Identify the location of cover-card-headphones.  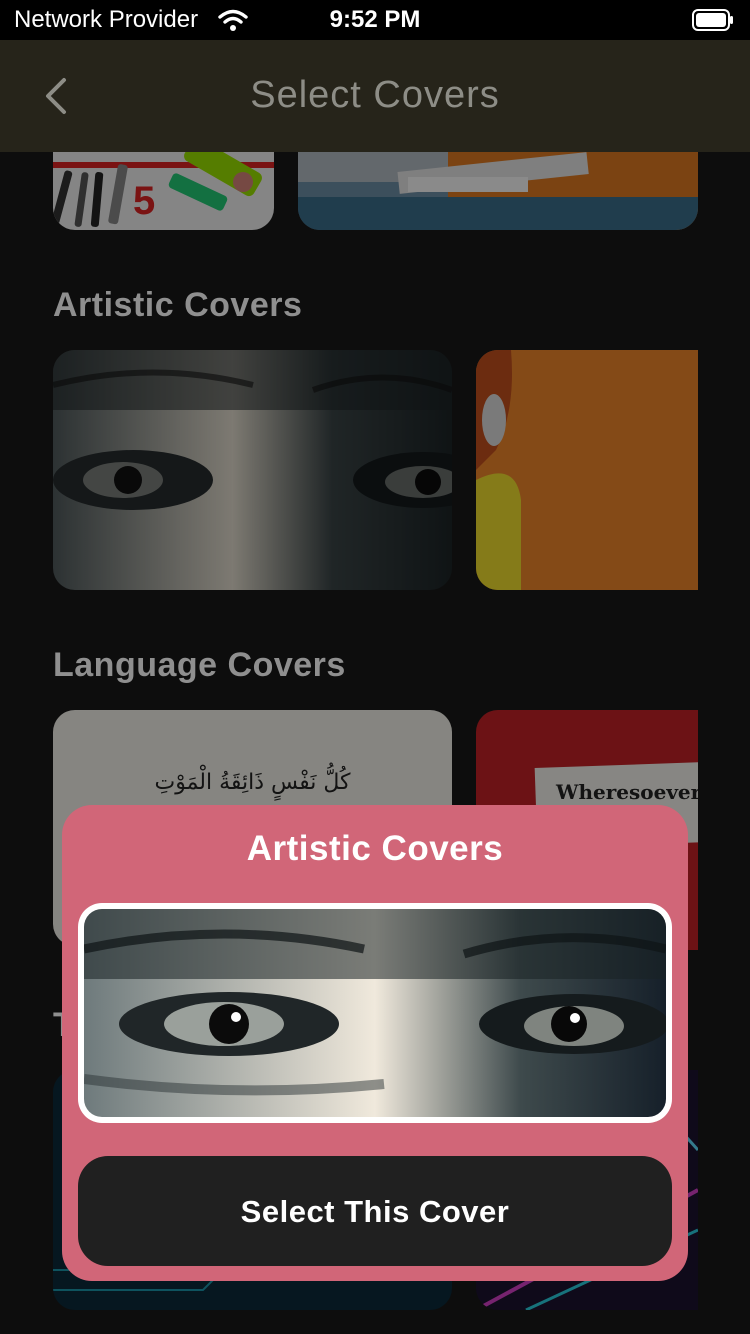
(587, 470).